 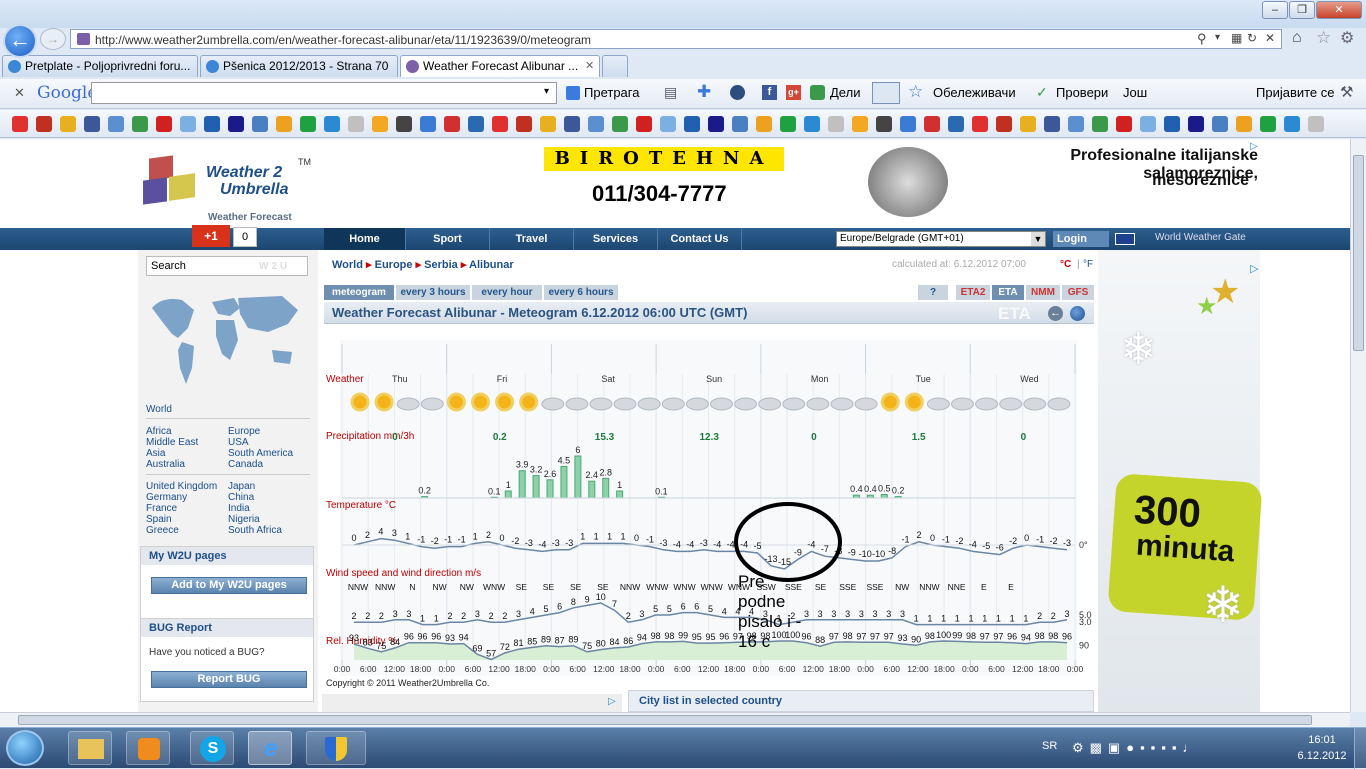 What do you see at coordinates (704, 92) in the screenshot?
I see `plus-icon: ✚` at bounding box center [704, 92].